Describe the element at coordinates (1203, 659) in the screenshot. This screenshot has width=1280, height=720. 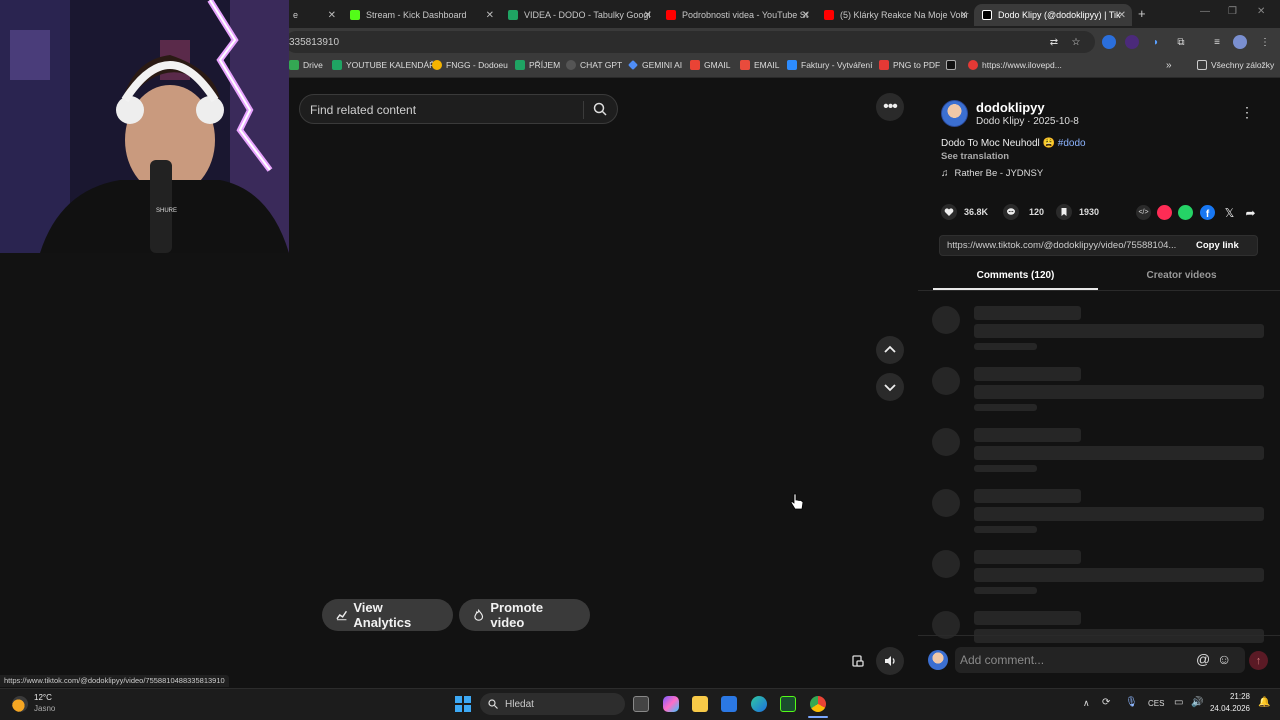
I see `mention-icon: @` at that location.